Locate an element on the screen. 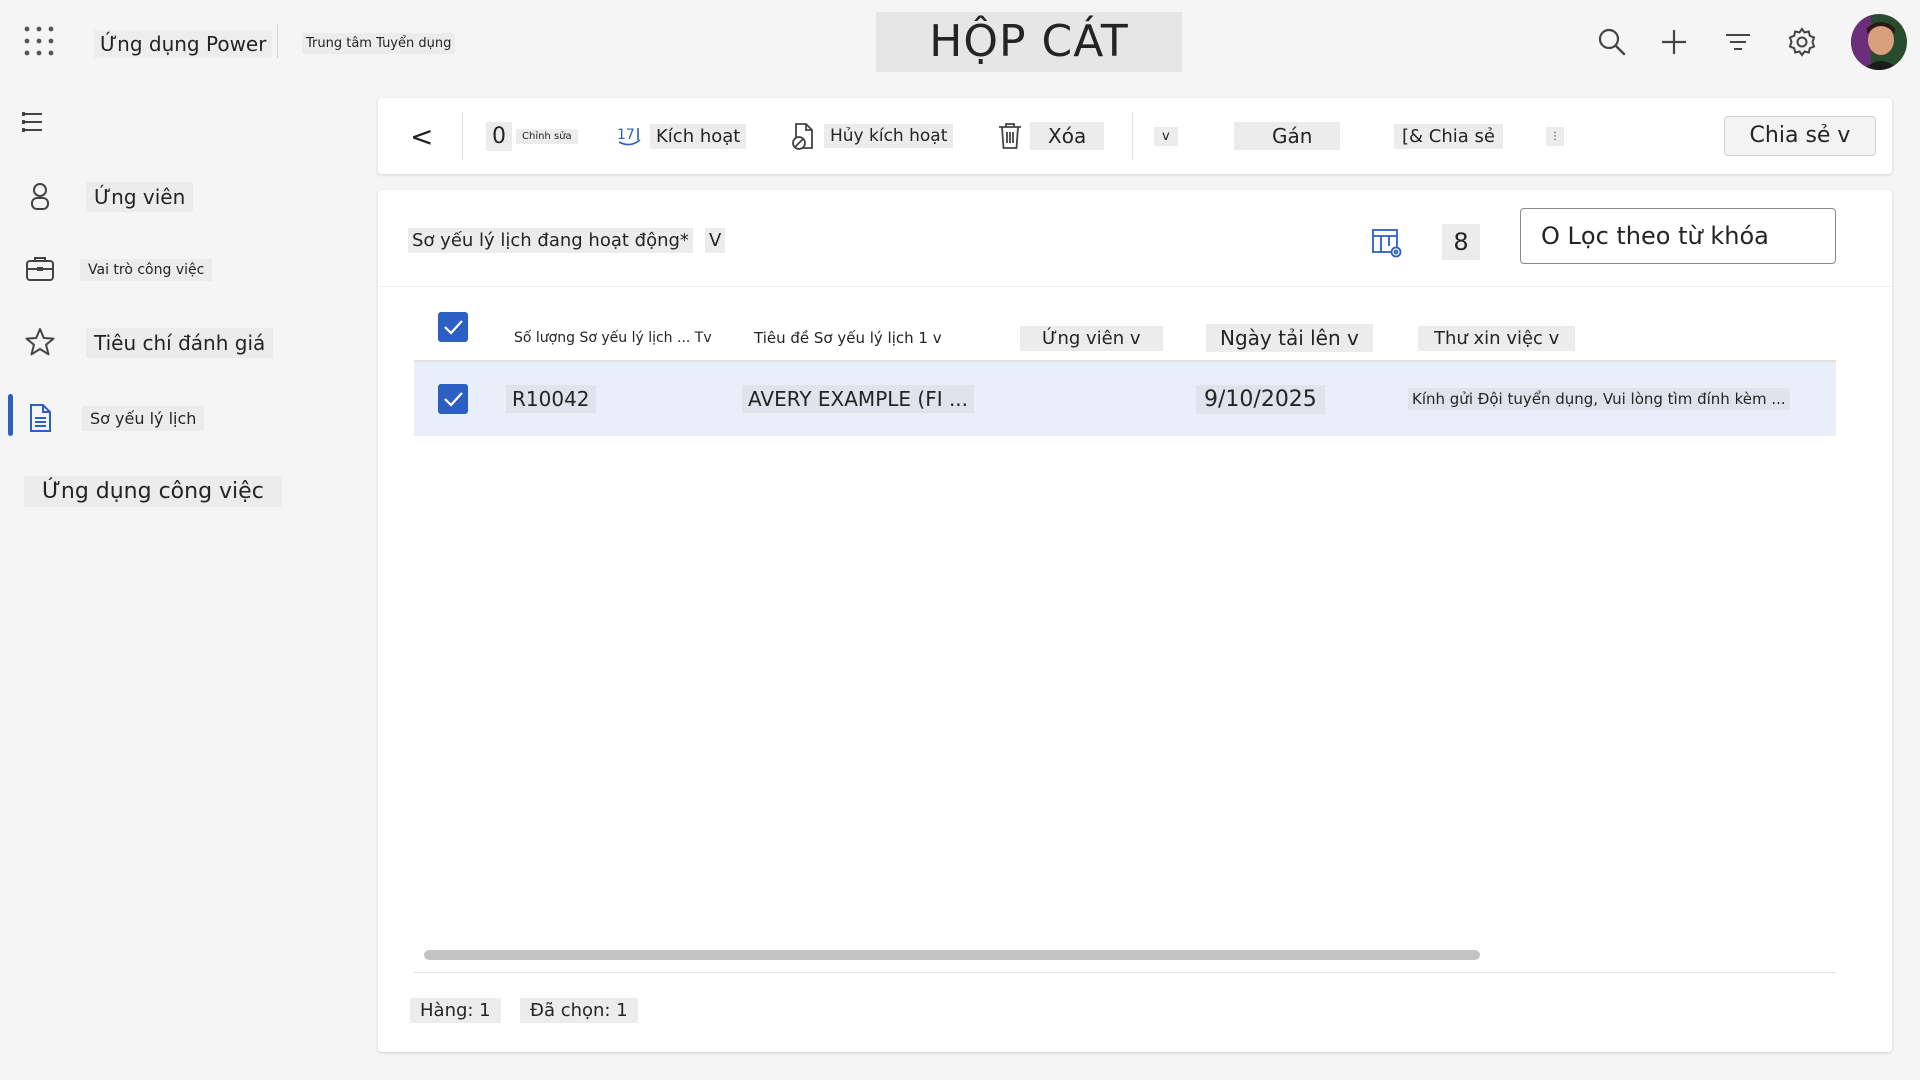 This screenshot has height=1080, width=1920. edit-icon: 0 is located at coordinates (499, 136).